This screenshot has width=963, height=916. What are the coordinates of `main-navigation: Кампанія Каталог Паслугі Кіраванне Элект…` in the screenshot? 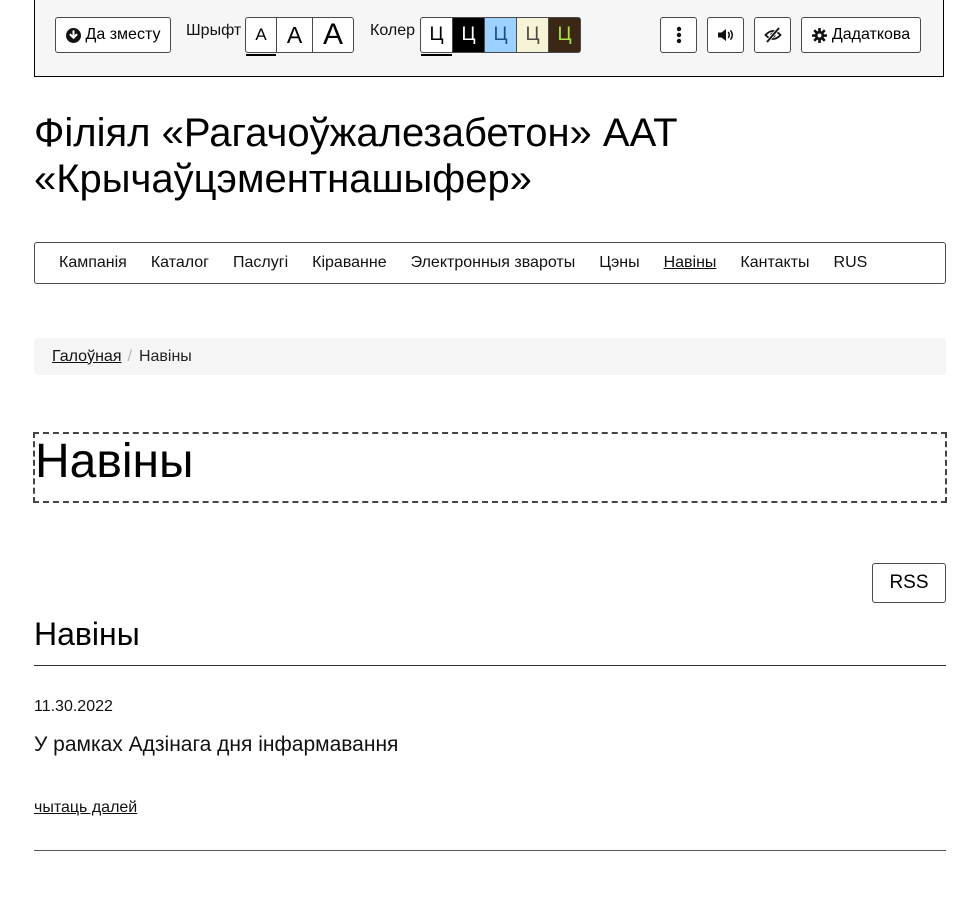 It's located at (490, 263).